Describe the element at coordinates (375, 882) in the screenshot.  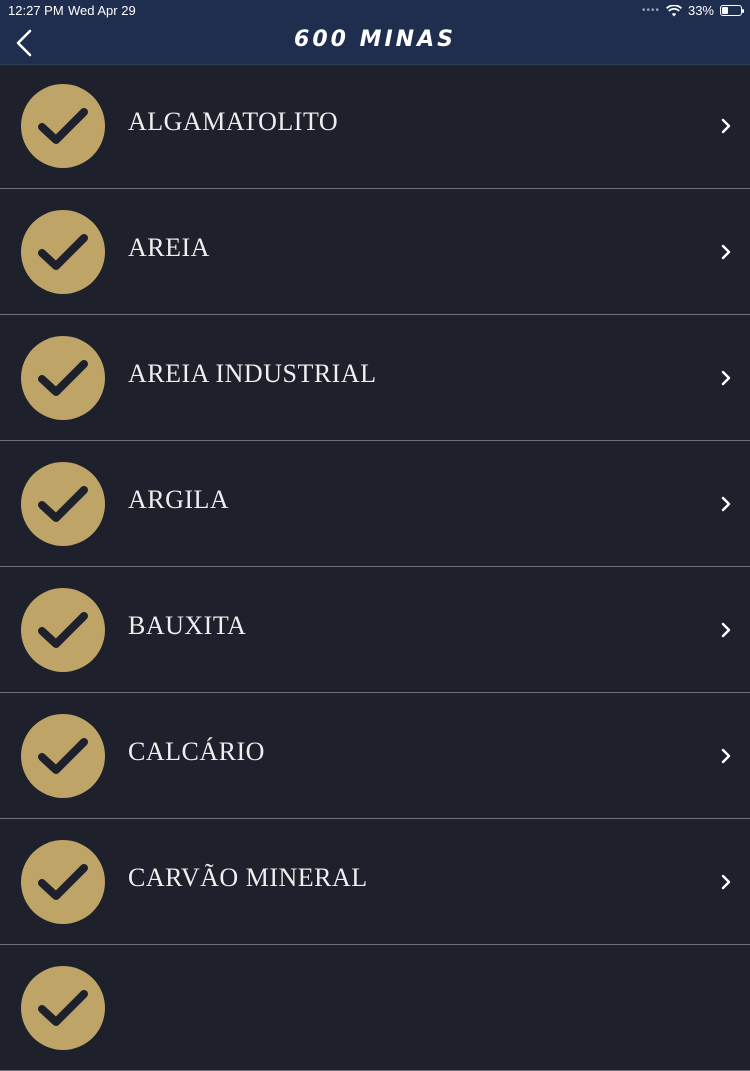
I see `list-item: CARVÃO MINERAL` at that location.